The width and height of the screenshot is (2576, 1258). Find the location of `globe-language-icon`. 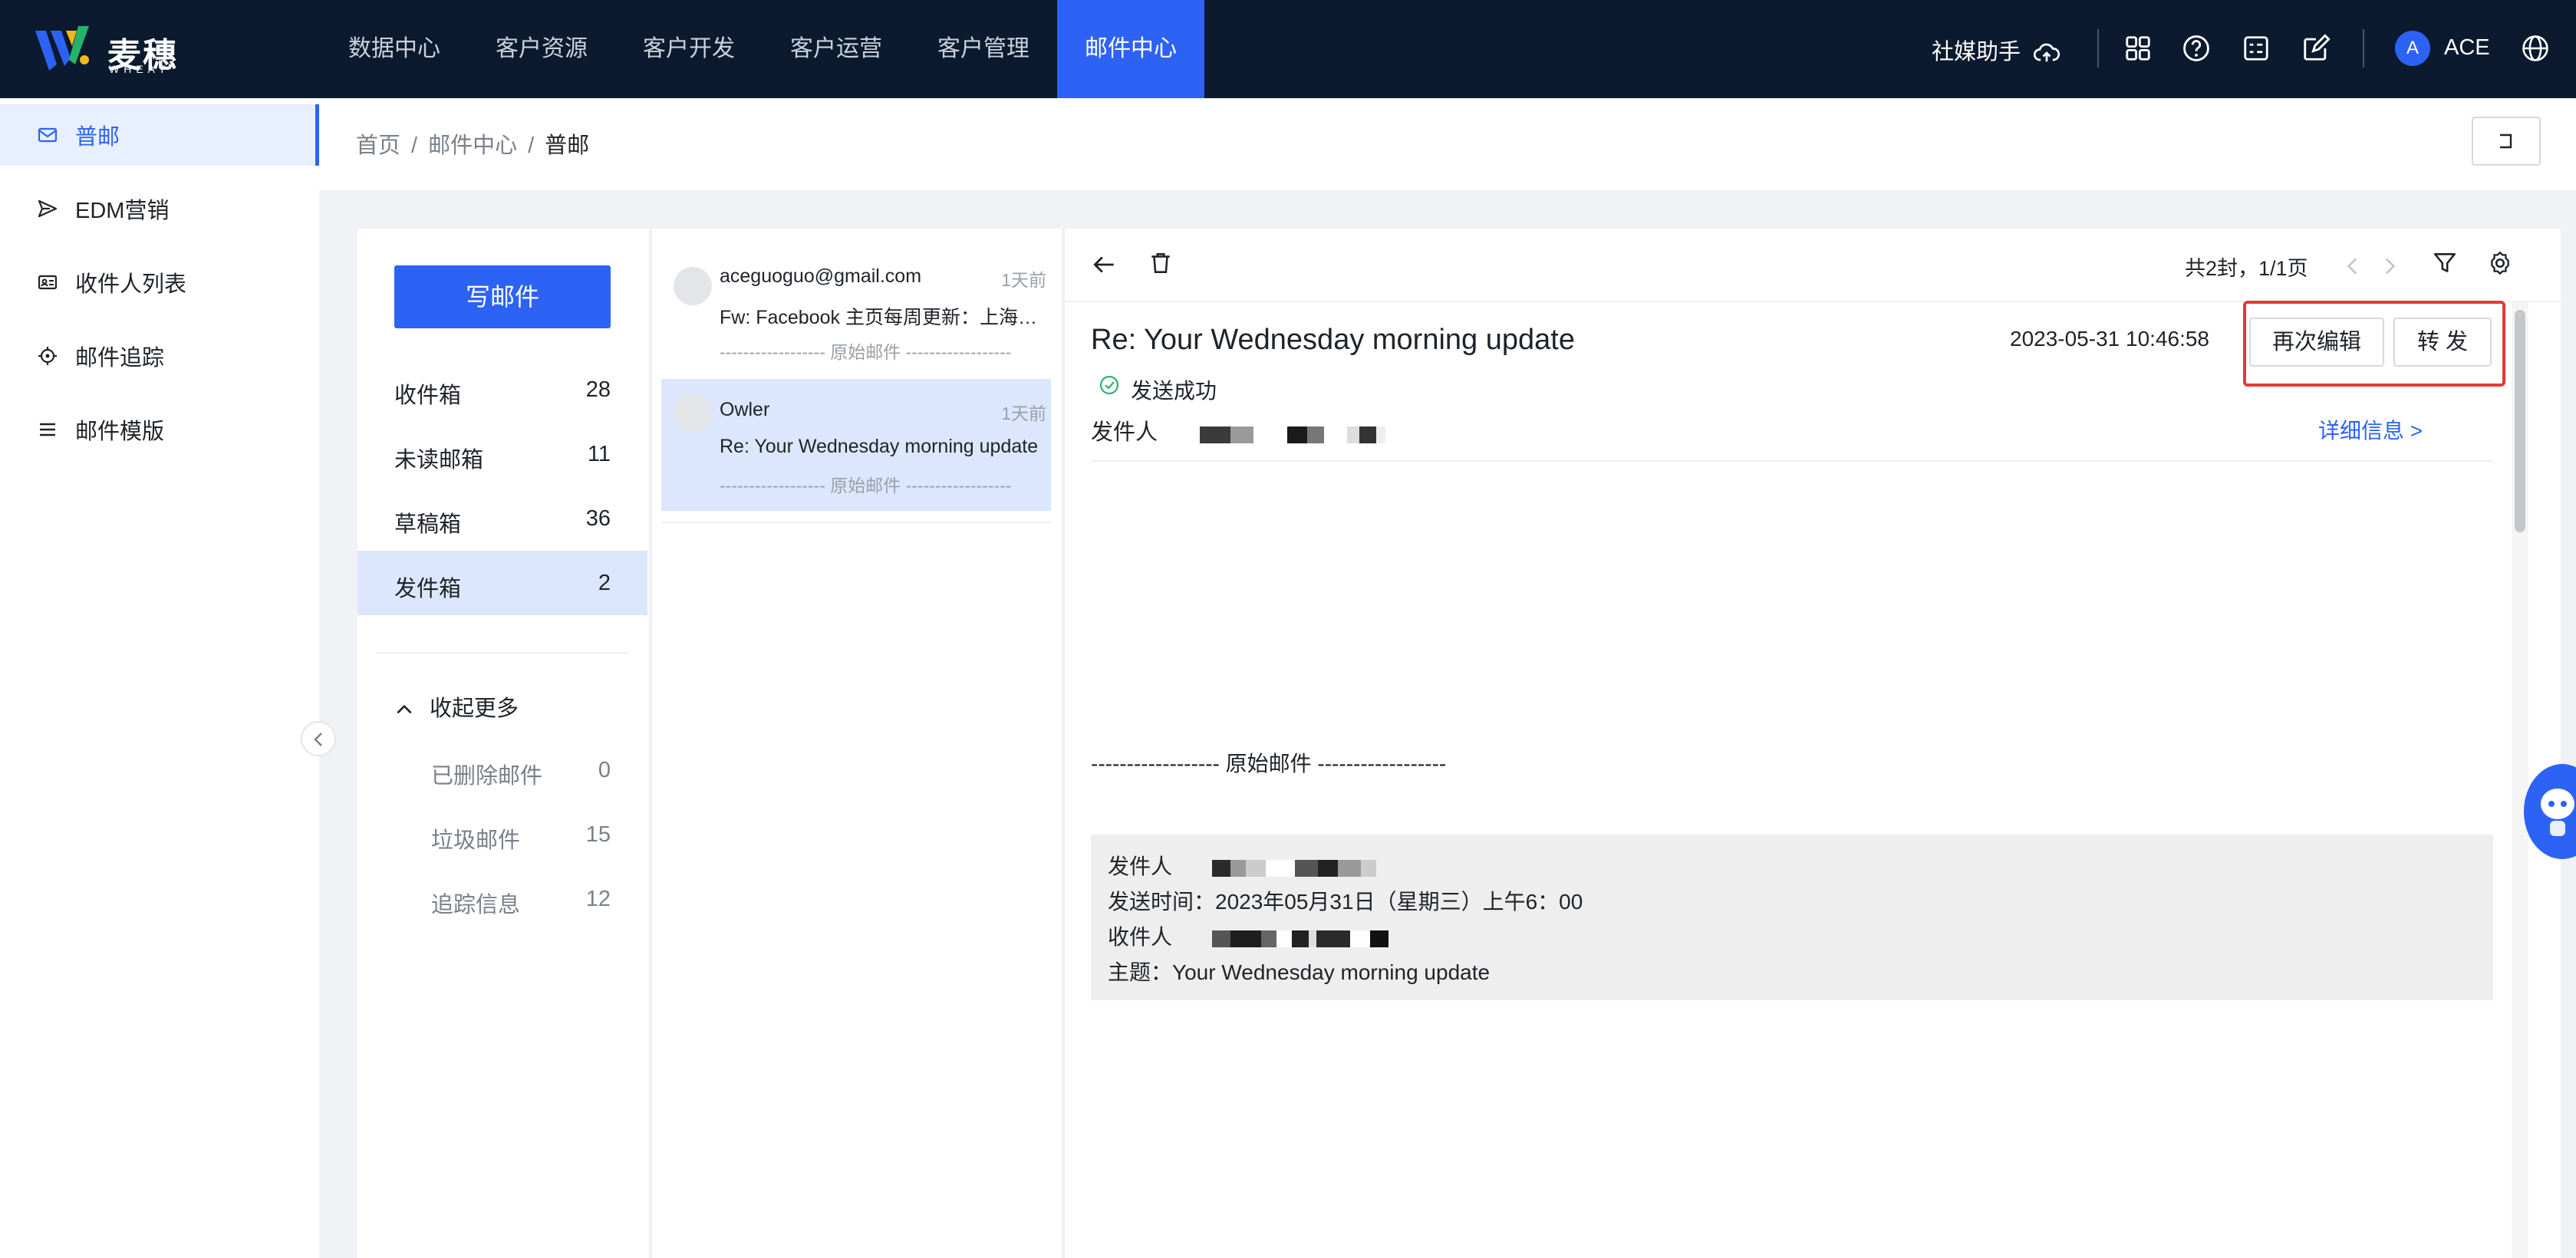

globe-language-icon is located at coordinates (2535, 49).